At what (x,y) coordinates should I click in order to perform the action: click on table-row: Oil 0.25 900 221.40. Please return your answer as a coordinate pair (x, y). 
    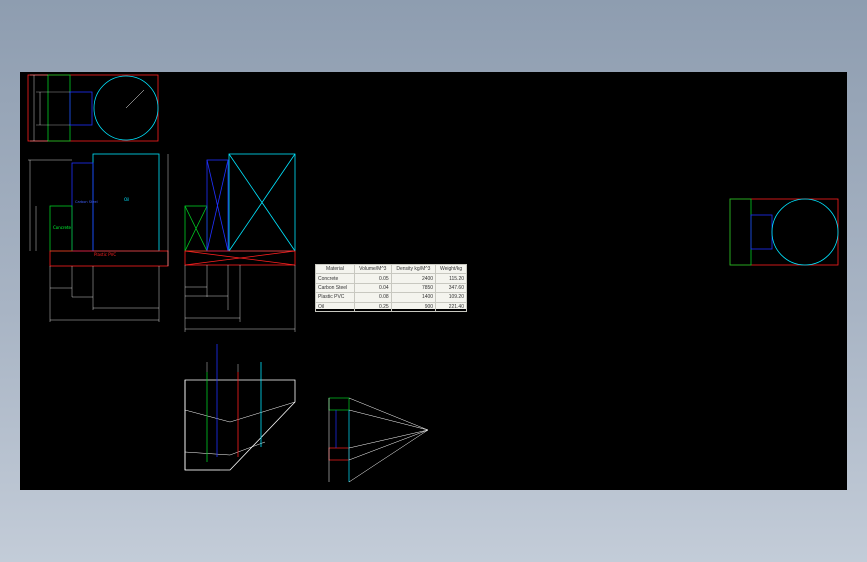
    Looking at the image, I should click on (391, 306).